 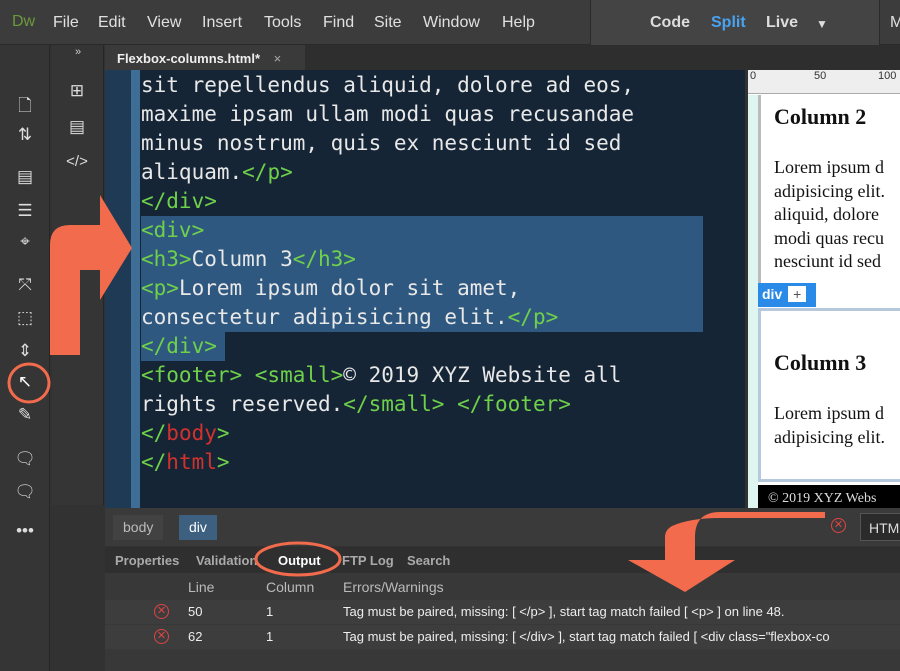 I want to click on menu-edit: Edit, so click(x=112, y=23).